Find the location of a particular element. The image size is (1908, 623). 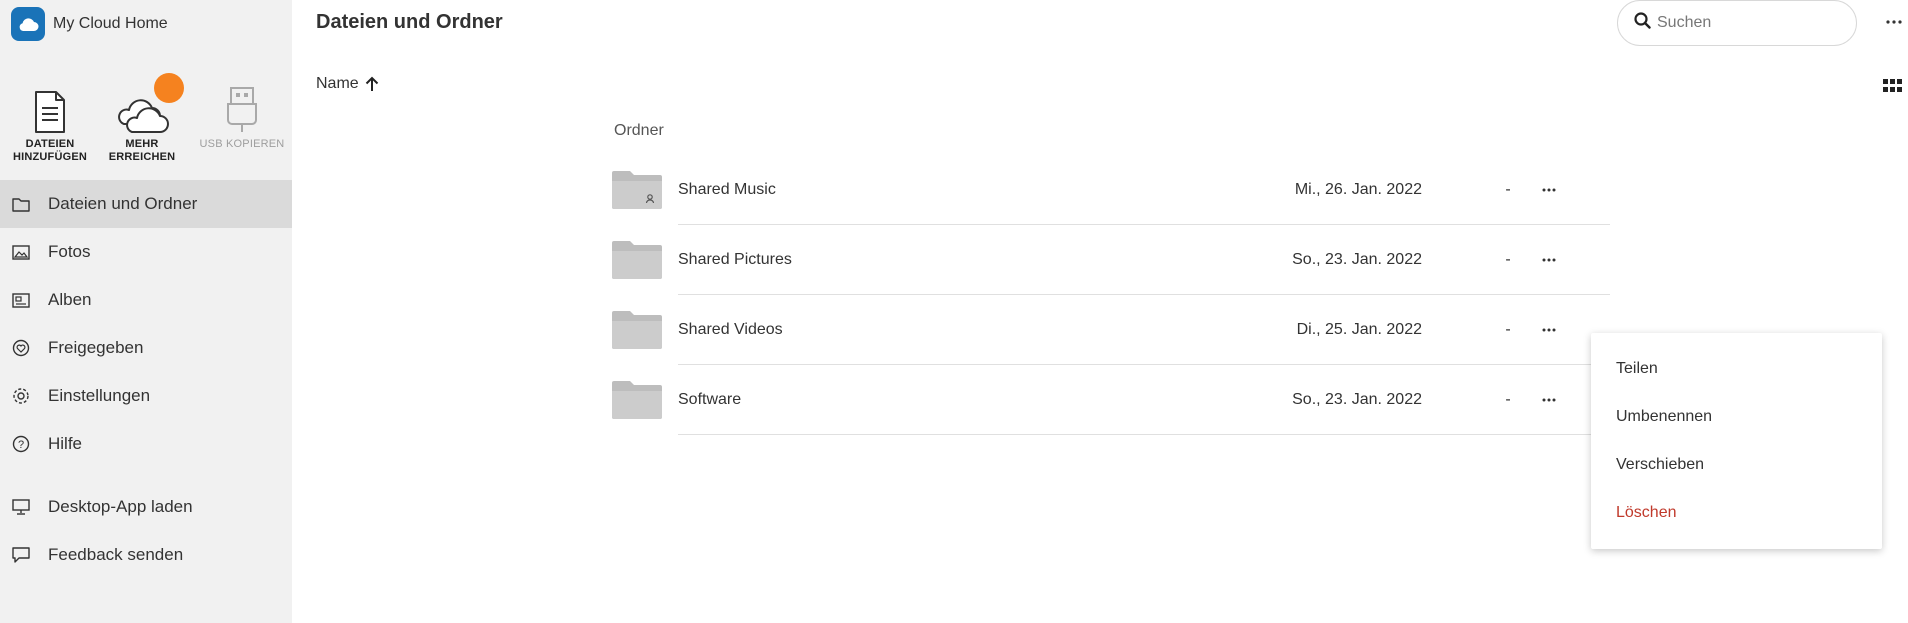

sort-by-name-button: Name is located at coordinates (347, 84).